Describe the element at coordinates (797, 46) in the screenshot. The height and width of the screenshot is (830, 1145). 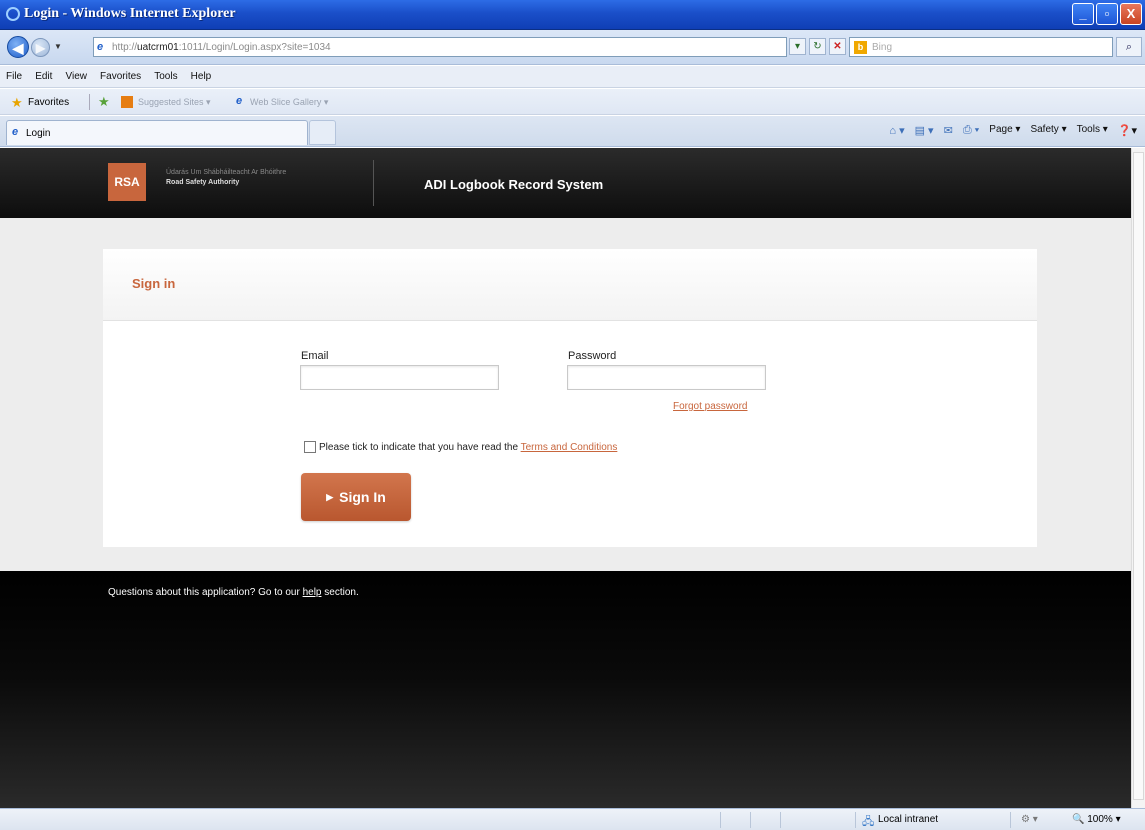
I see `url-dropdown-icon: ▾` at that location.